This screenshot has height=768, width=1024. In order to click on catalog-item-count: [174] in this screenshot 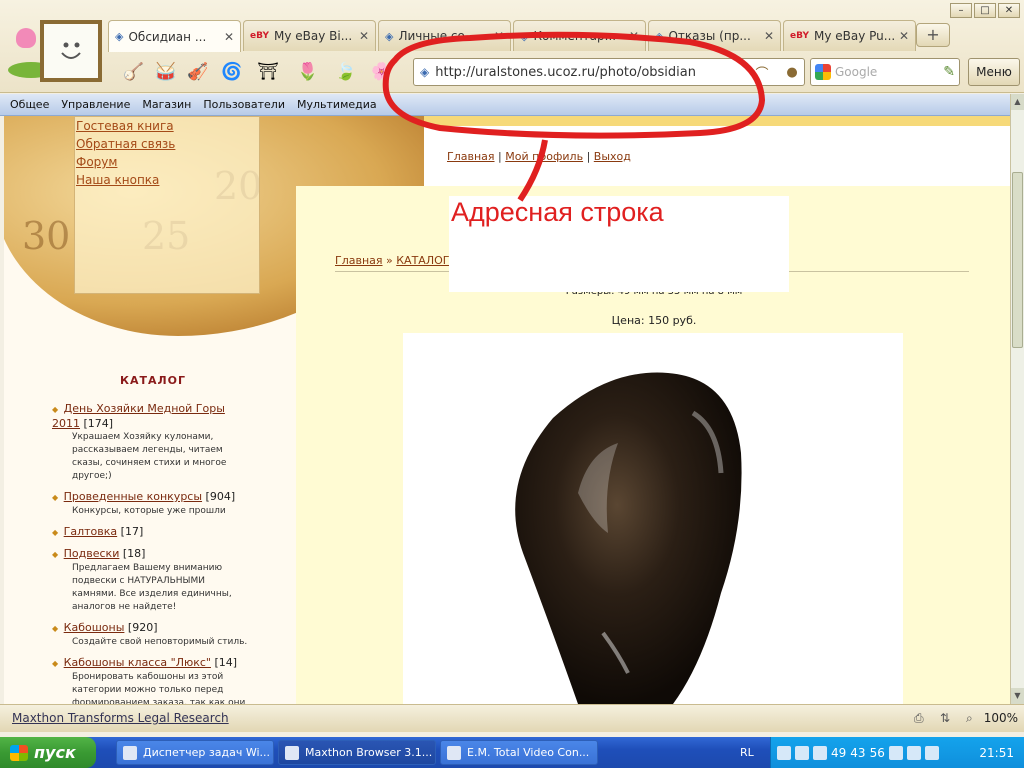, I will do `click(98, 423)`.